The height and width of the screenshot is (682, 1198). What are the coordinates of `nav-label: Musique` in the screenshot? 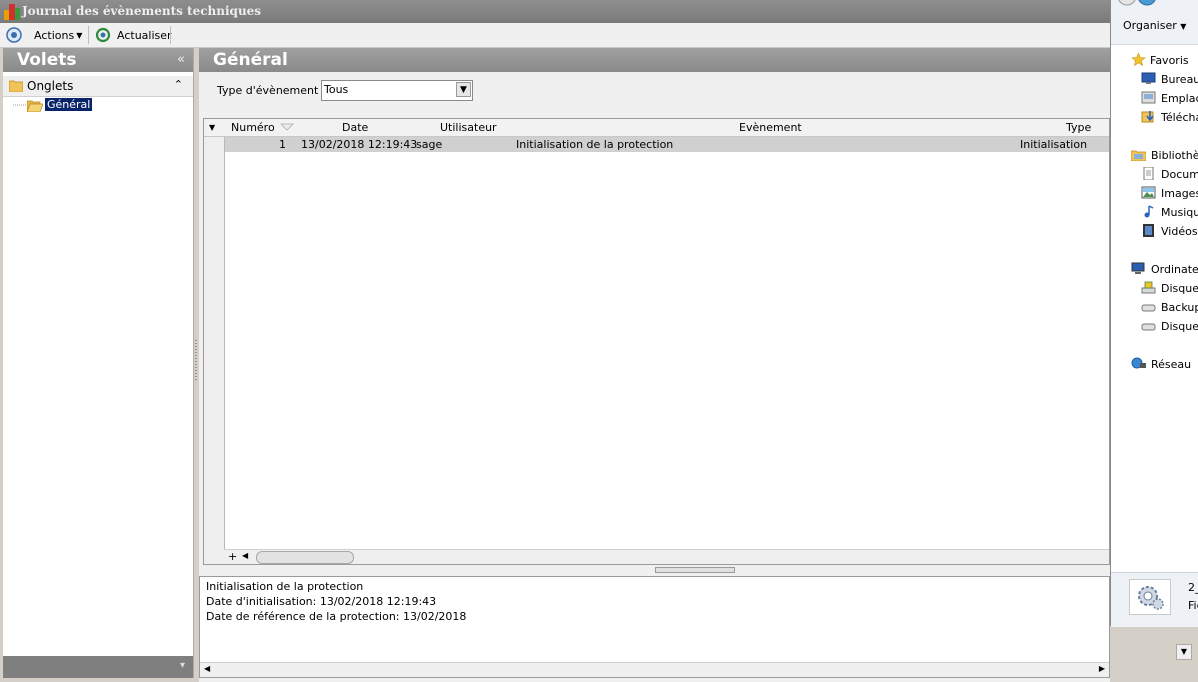 It's located at (1179, 212).